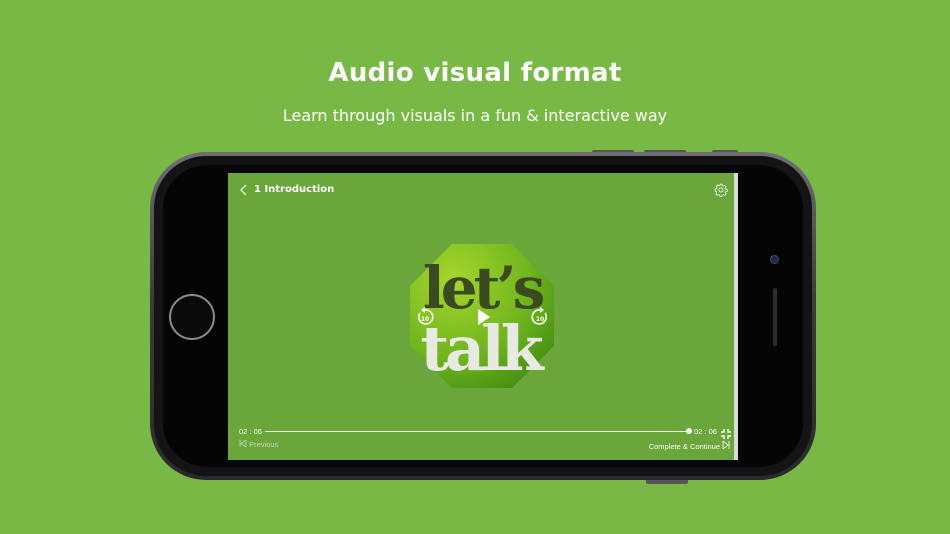 This screenshot has height=534, width=950. I want to click on phone-speaker, so click(775, 317).